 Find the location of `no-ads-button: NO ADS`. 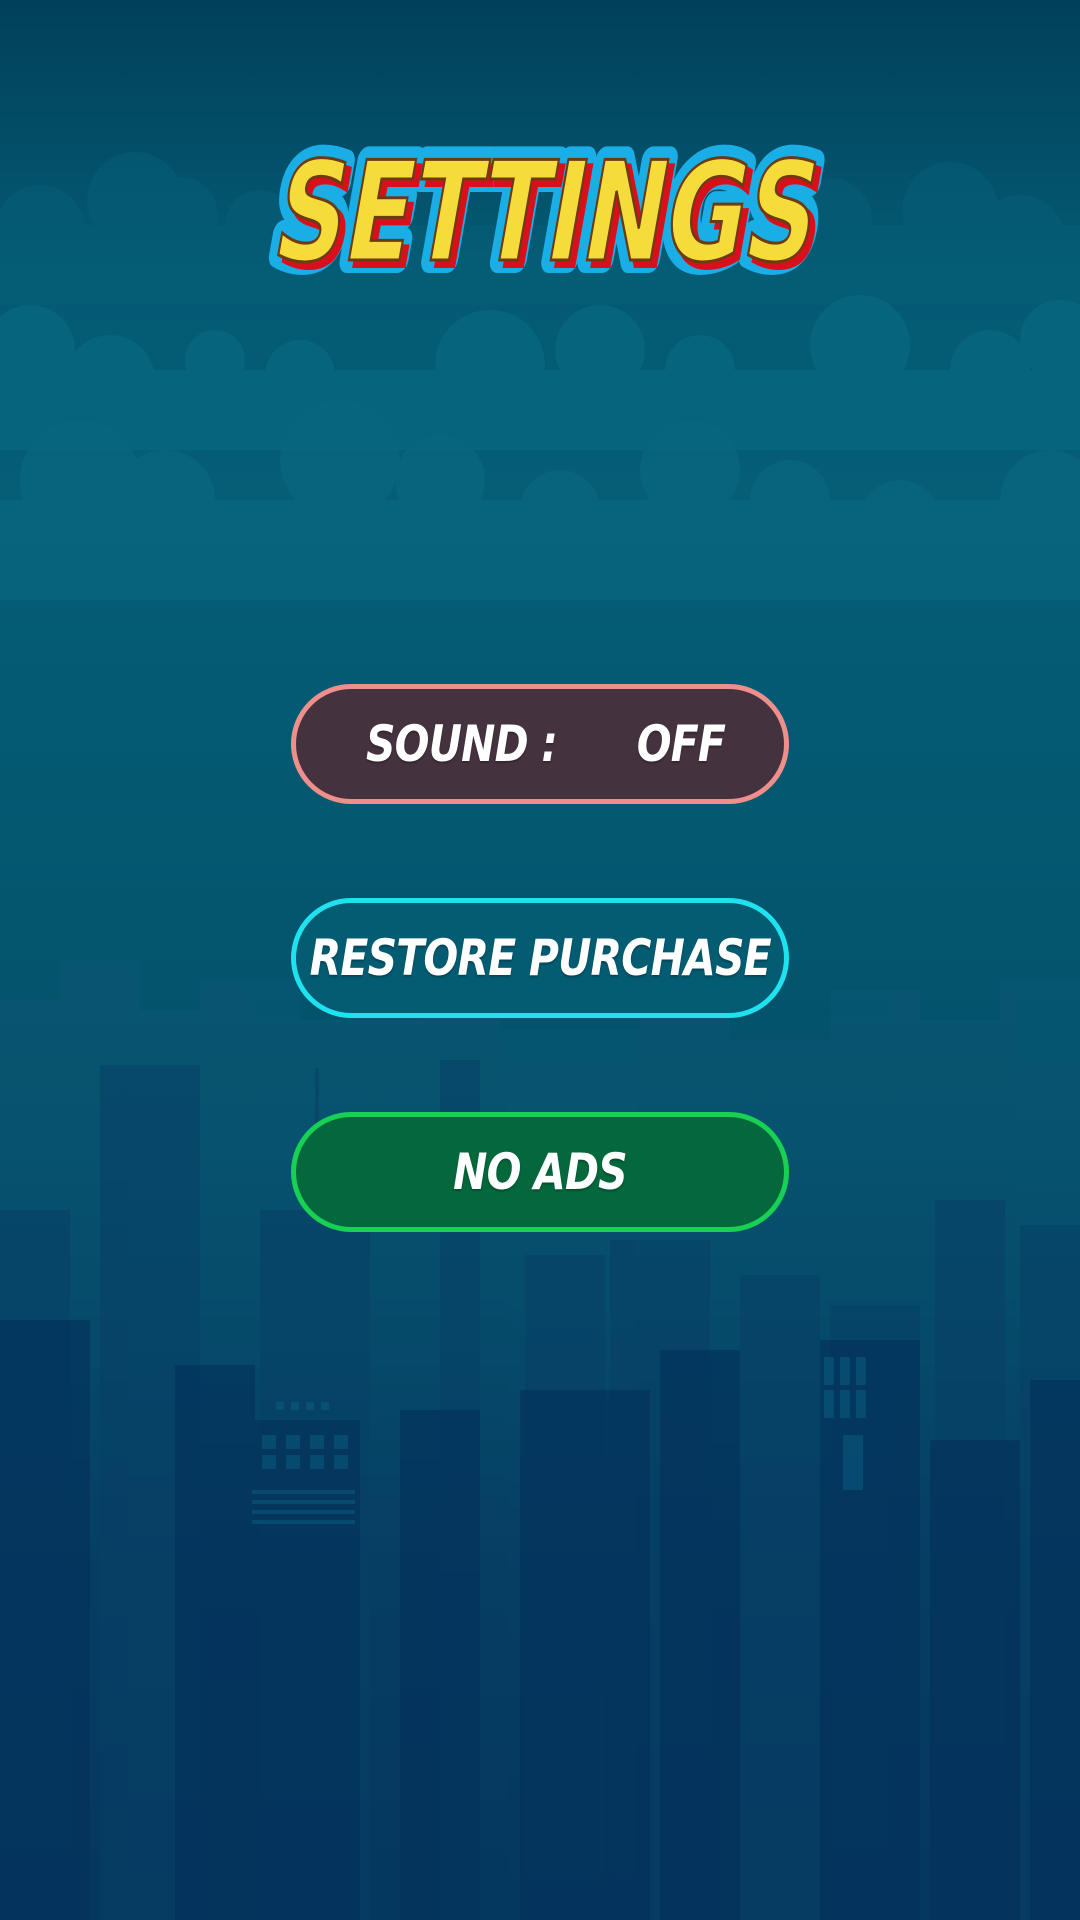

no-ads-button: NO ADS is located at coordinates (540, 1172).